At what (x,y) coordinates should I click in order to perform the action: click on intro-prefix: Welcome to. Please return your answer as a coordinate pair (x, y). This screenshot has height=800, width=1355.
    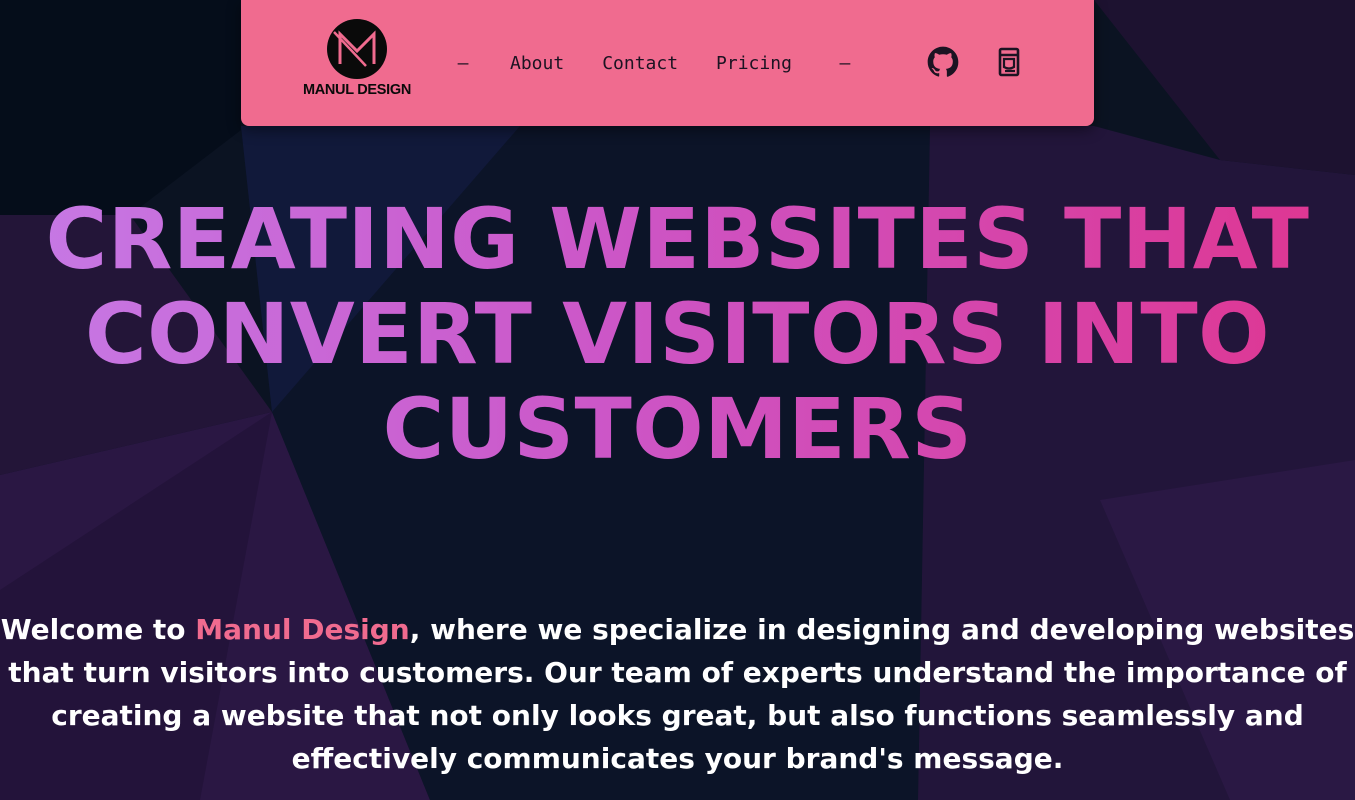
    Looking at the image, I should click on (98, 629).